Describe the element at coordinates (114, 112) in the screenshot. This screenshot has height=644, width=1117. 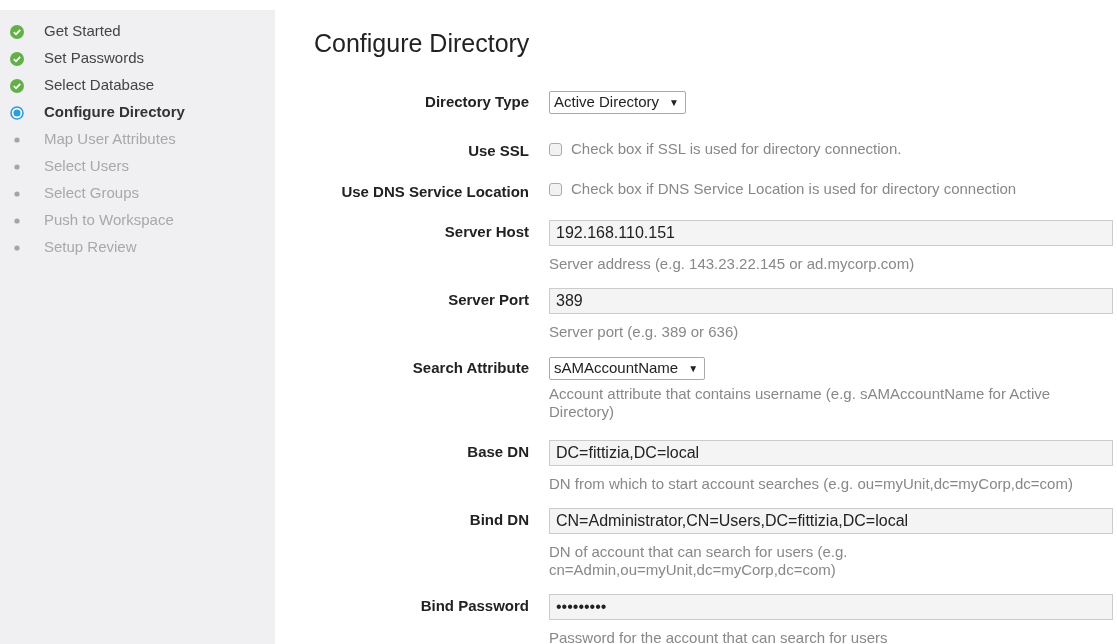
I see `step-item: Configure Directory` at that location.